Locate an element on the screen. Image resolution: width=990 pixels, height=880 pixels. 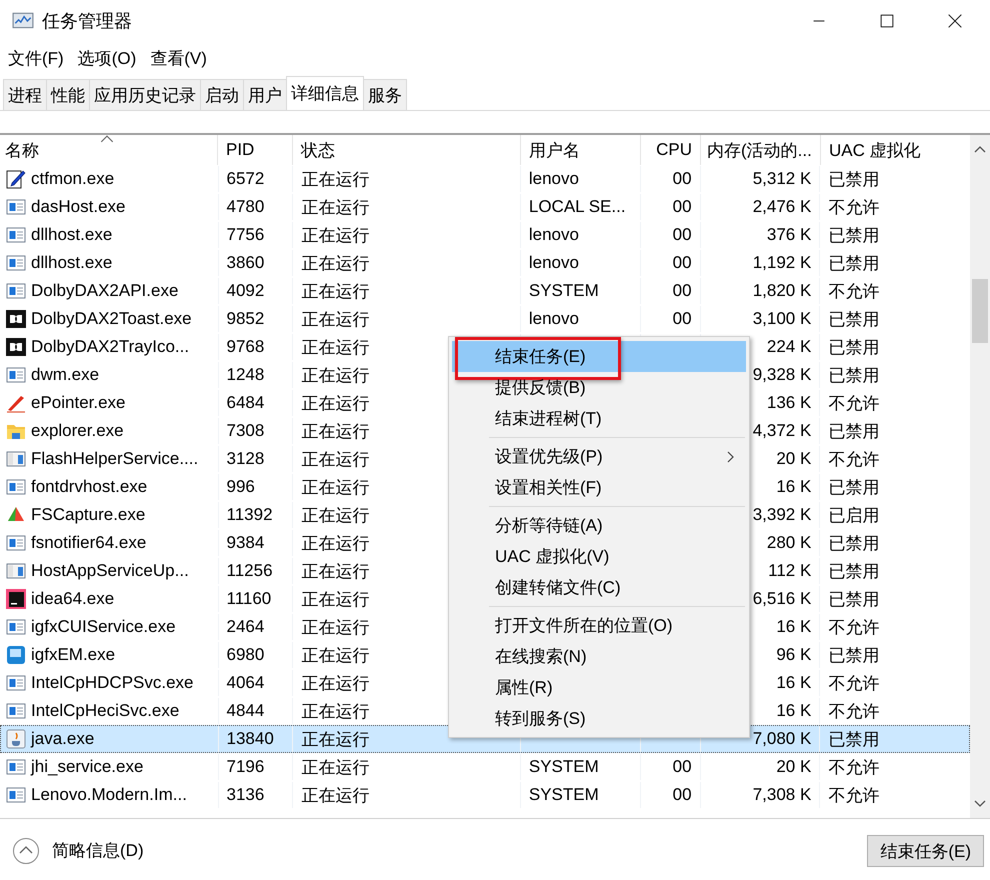
pid-cell: 3860 is located at coordinates (245, 263).